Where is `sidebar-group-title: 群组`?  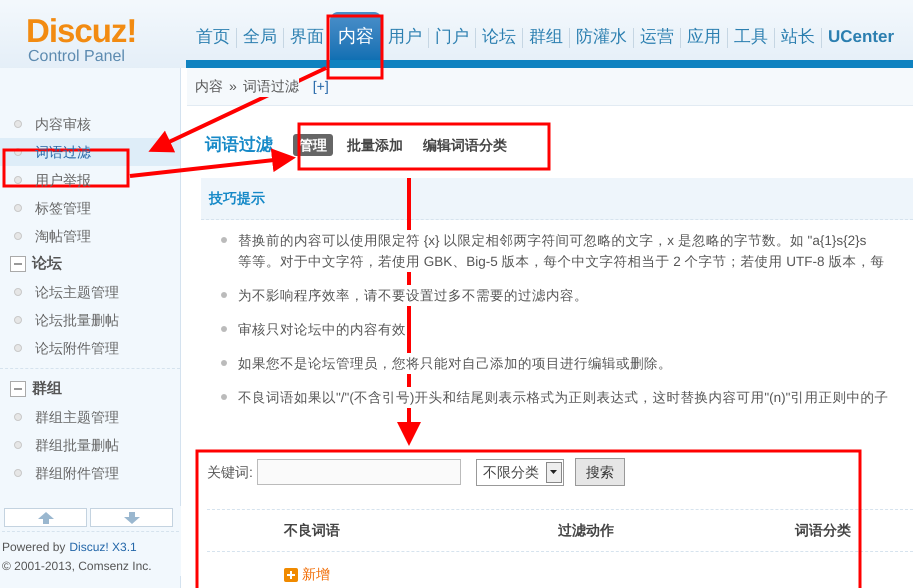
sidebar-group-title: 群组 is located at coordinates (47, 389).